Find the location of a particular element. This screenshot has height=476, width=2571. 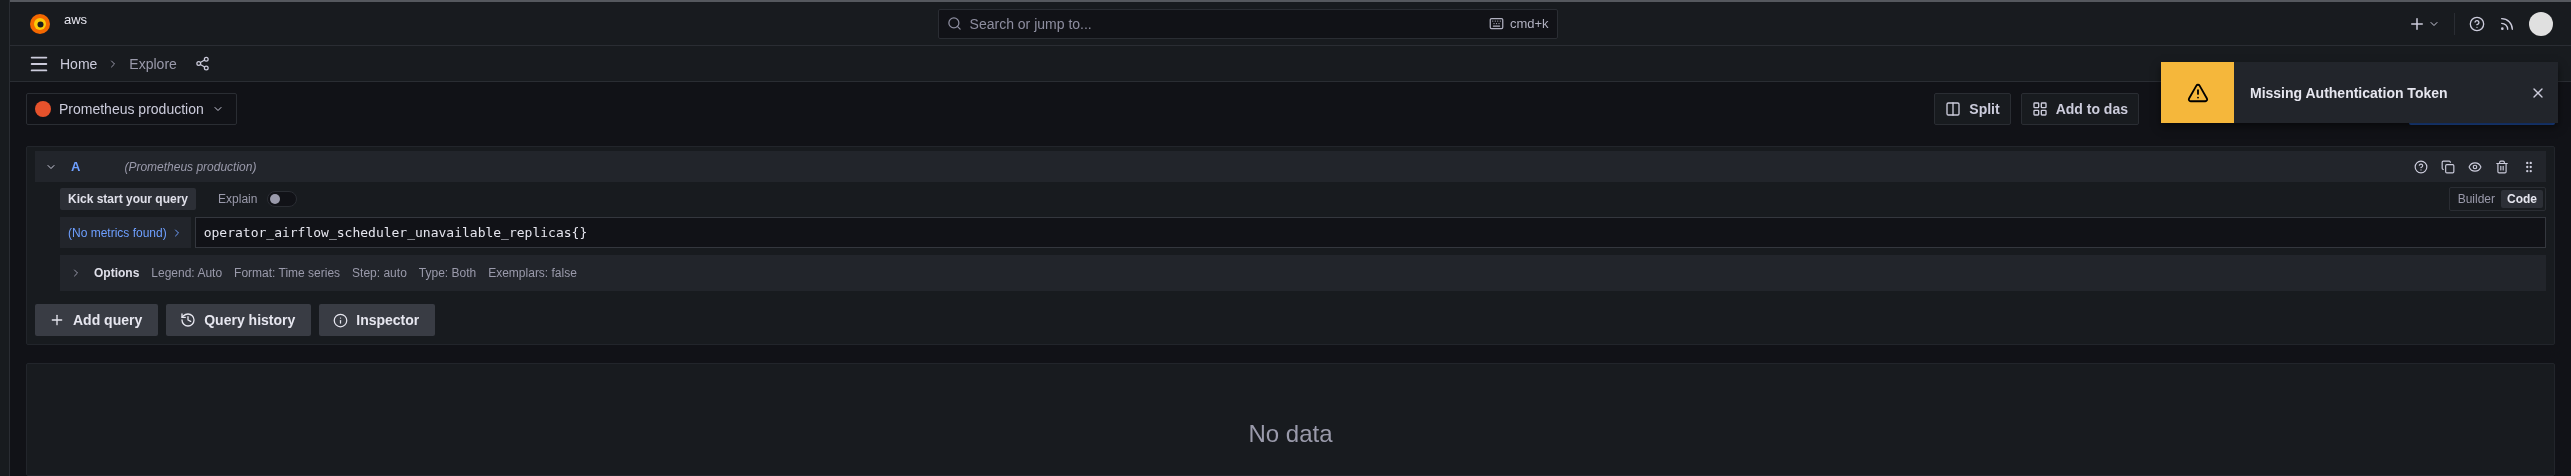

options-toggle: Options is located at coordinates (117, 273).